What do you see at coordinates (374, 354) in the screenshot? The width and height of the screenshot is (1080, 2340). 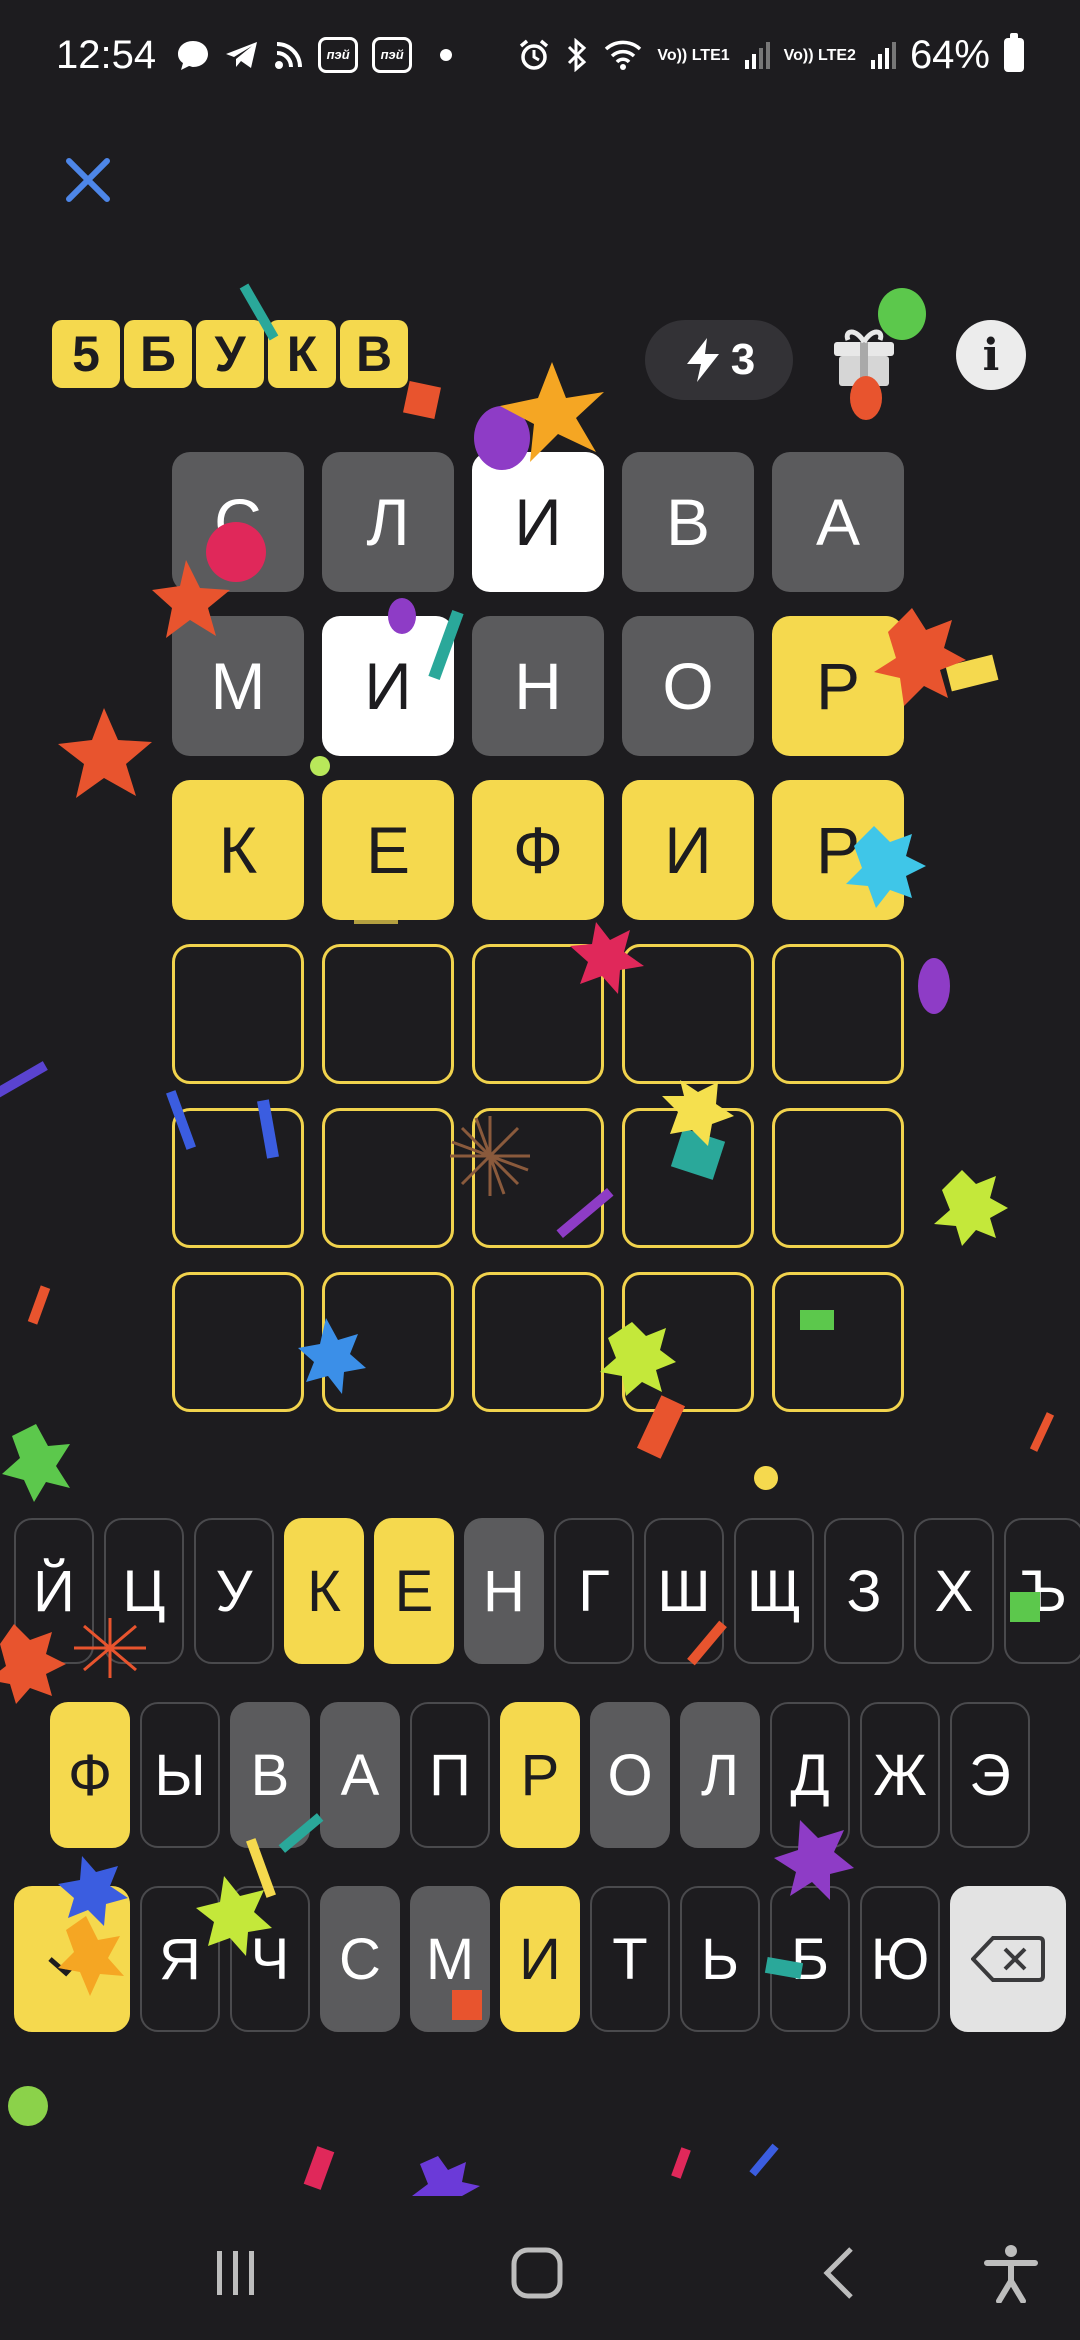 I see `logo-tile: В` at bounding box center [374, 354].